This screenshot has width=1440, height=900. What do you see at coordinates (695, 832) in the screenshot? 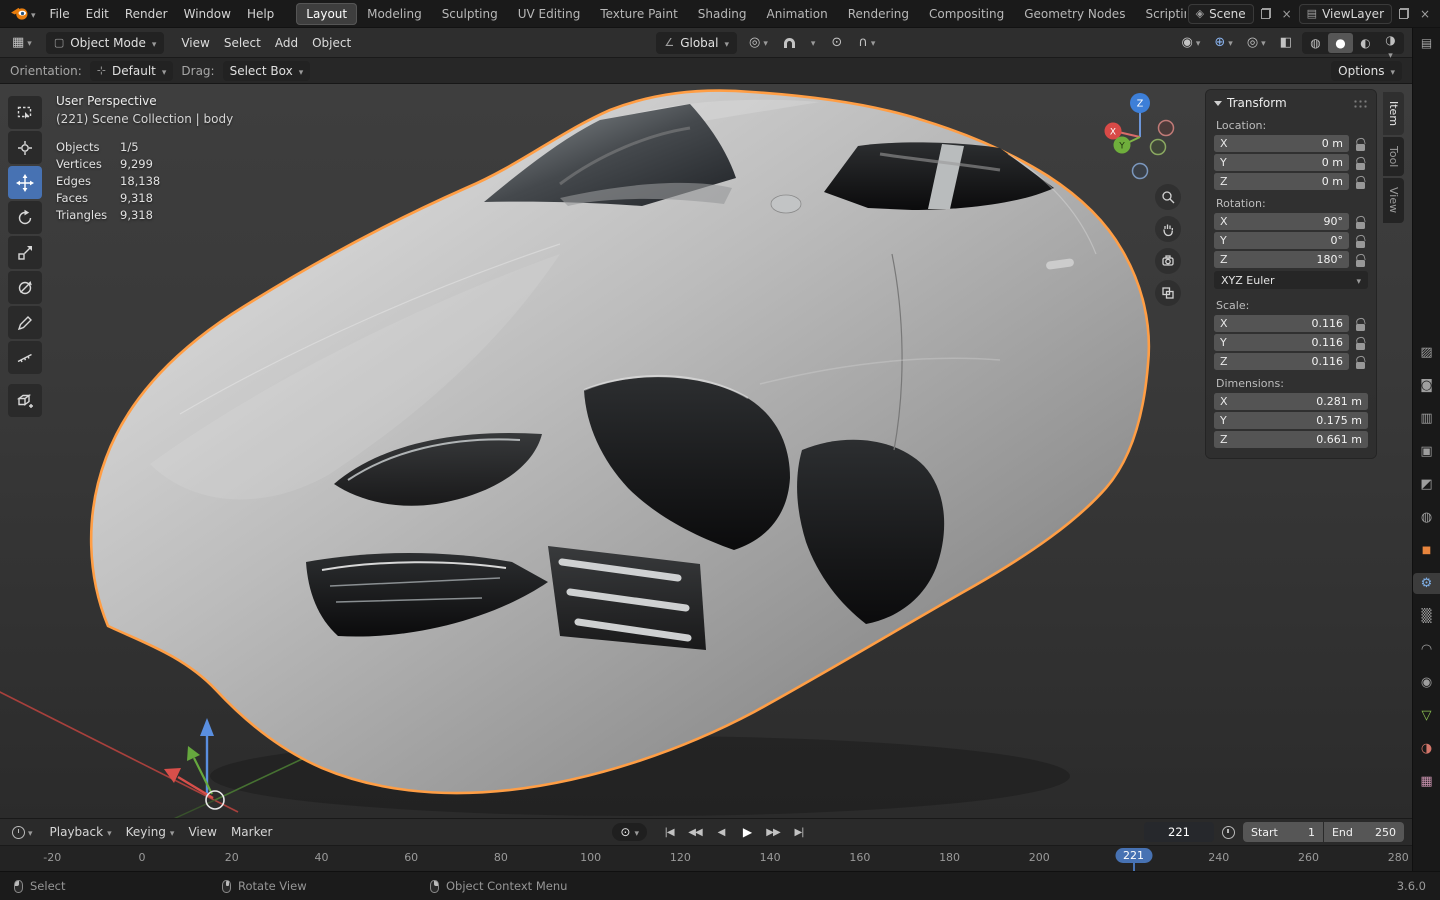
I see `prev-keyframe-button: ◀◀` at bounding box center [695, 832].